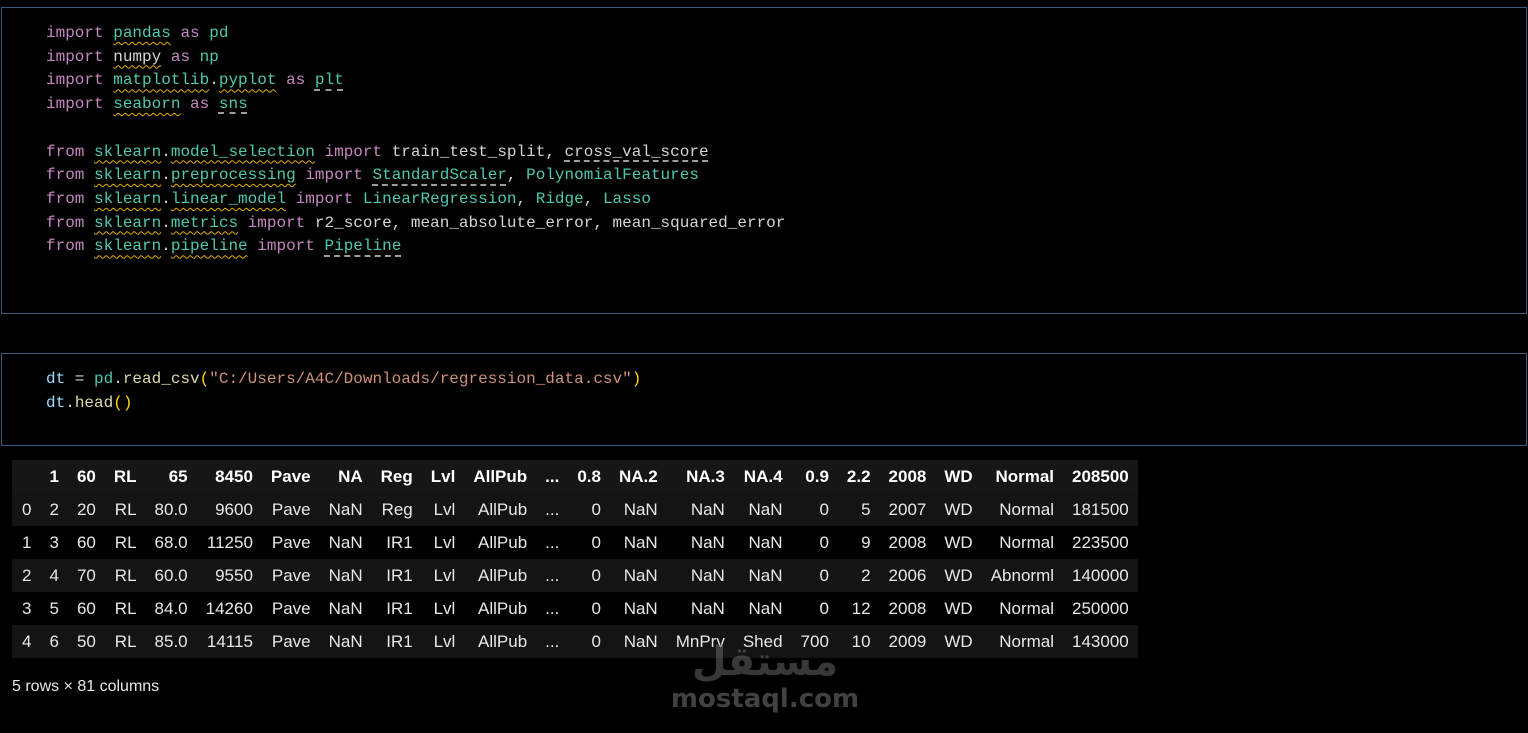  I want to click on column-header: NA.2, so click(638, 476).